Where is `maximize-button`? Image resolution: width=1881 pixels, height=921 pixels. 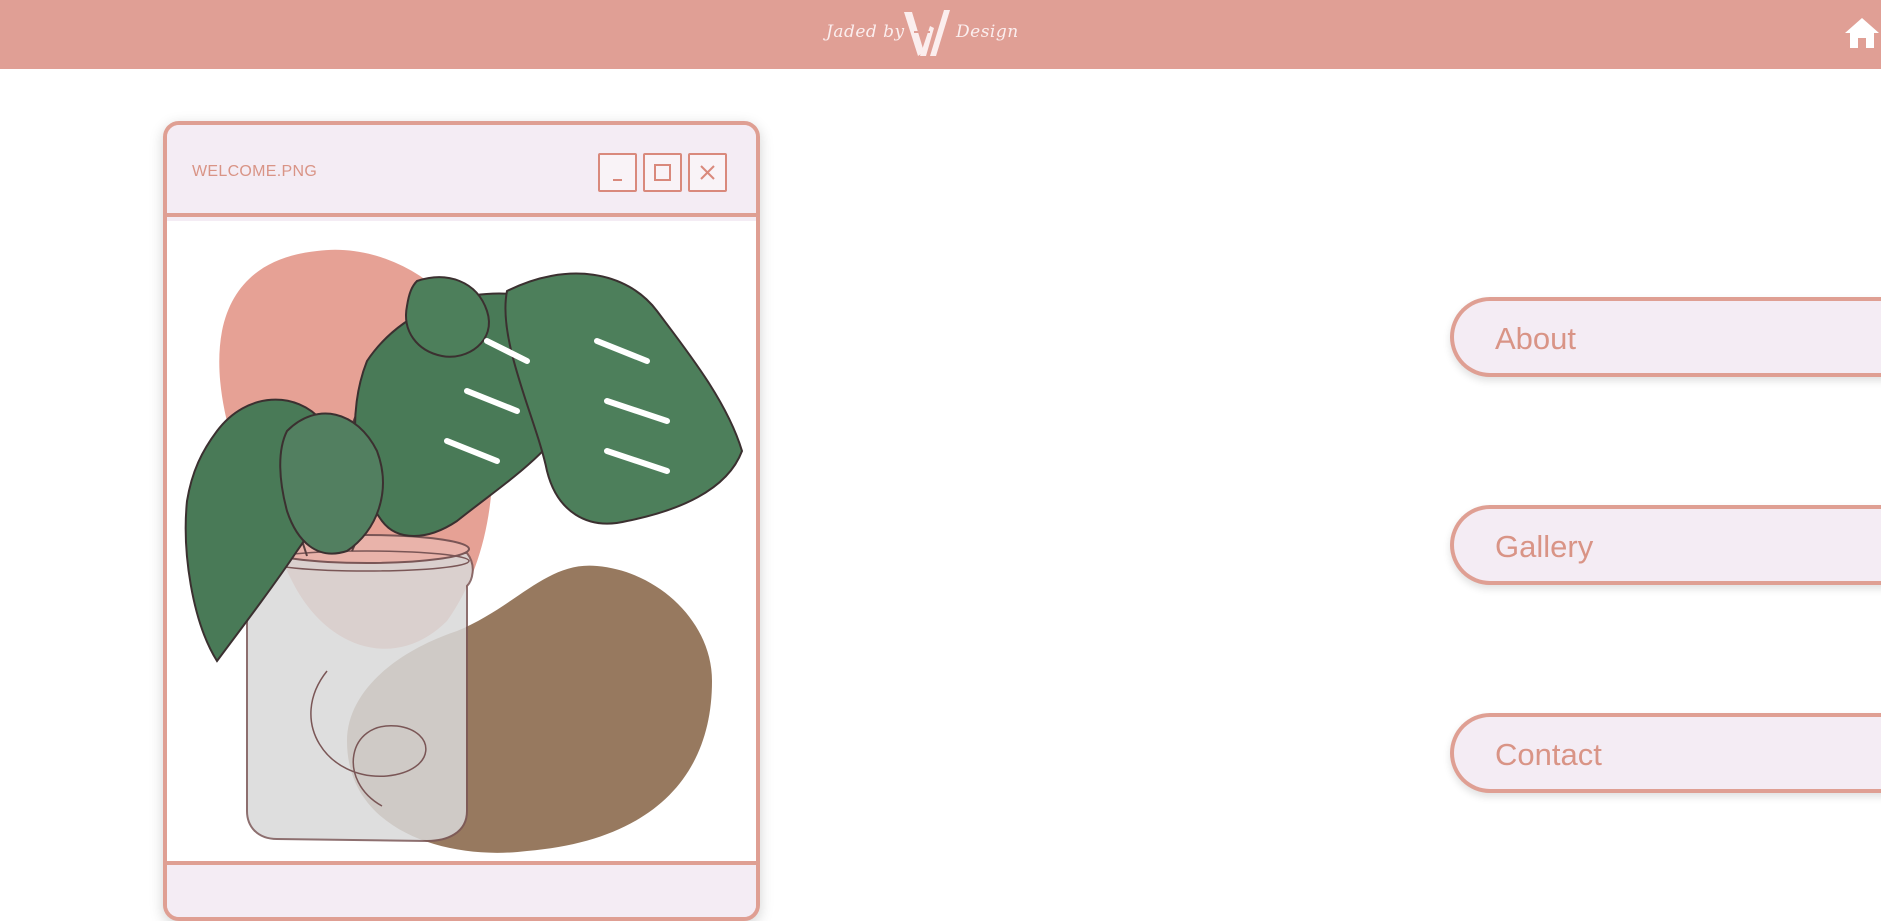 maximize-button is located at coordinates (662, 172).